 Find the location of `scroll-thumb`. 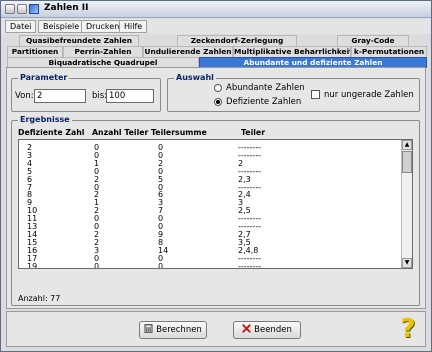

scroll-thumb is located at coordinates (407, 162).